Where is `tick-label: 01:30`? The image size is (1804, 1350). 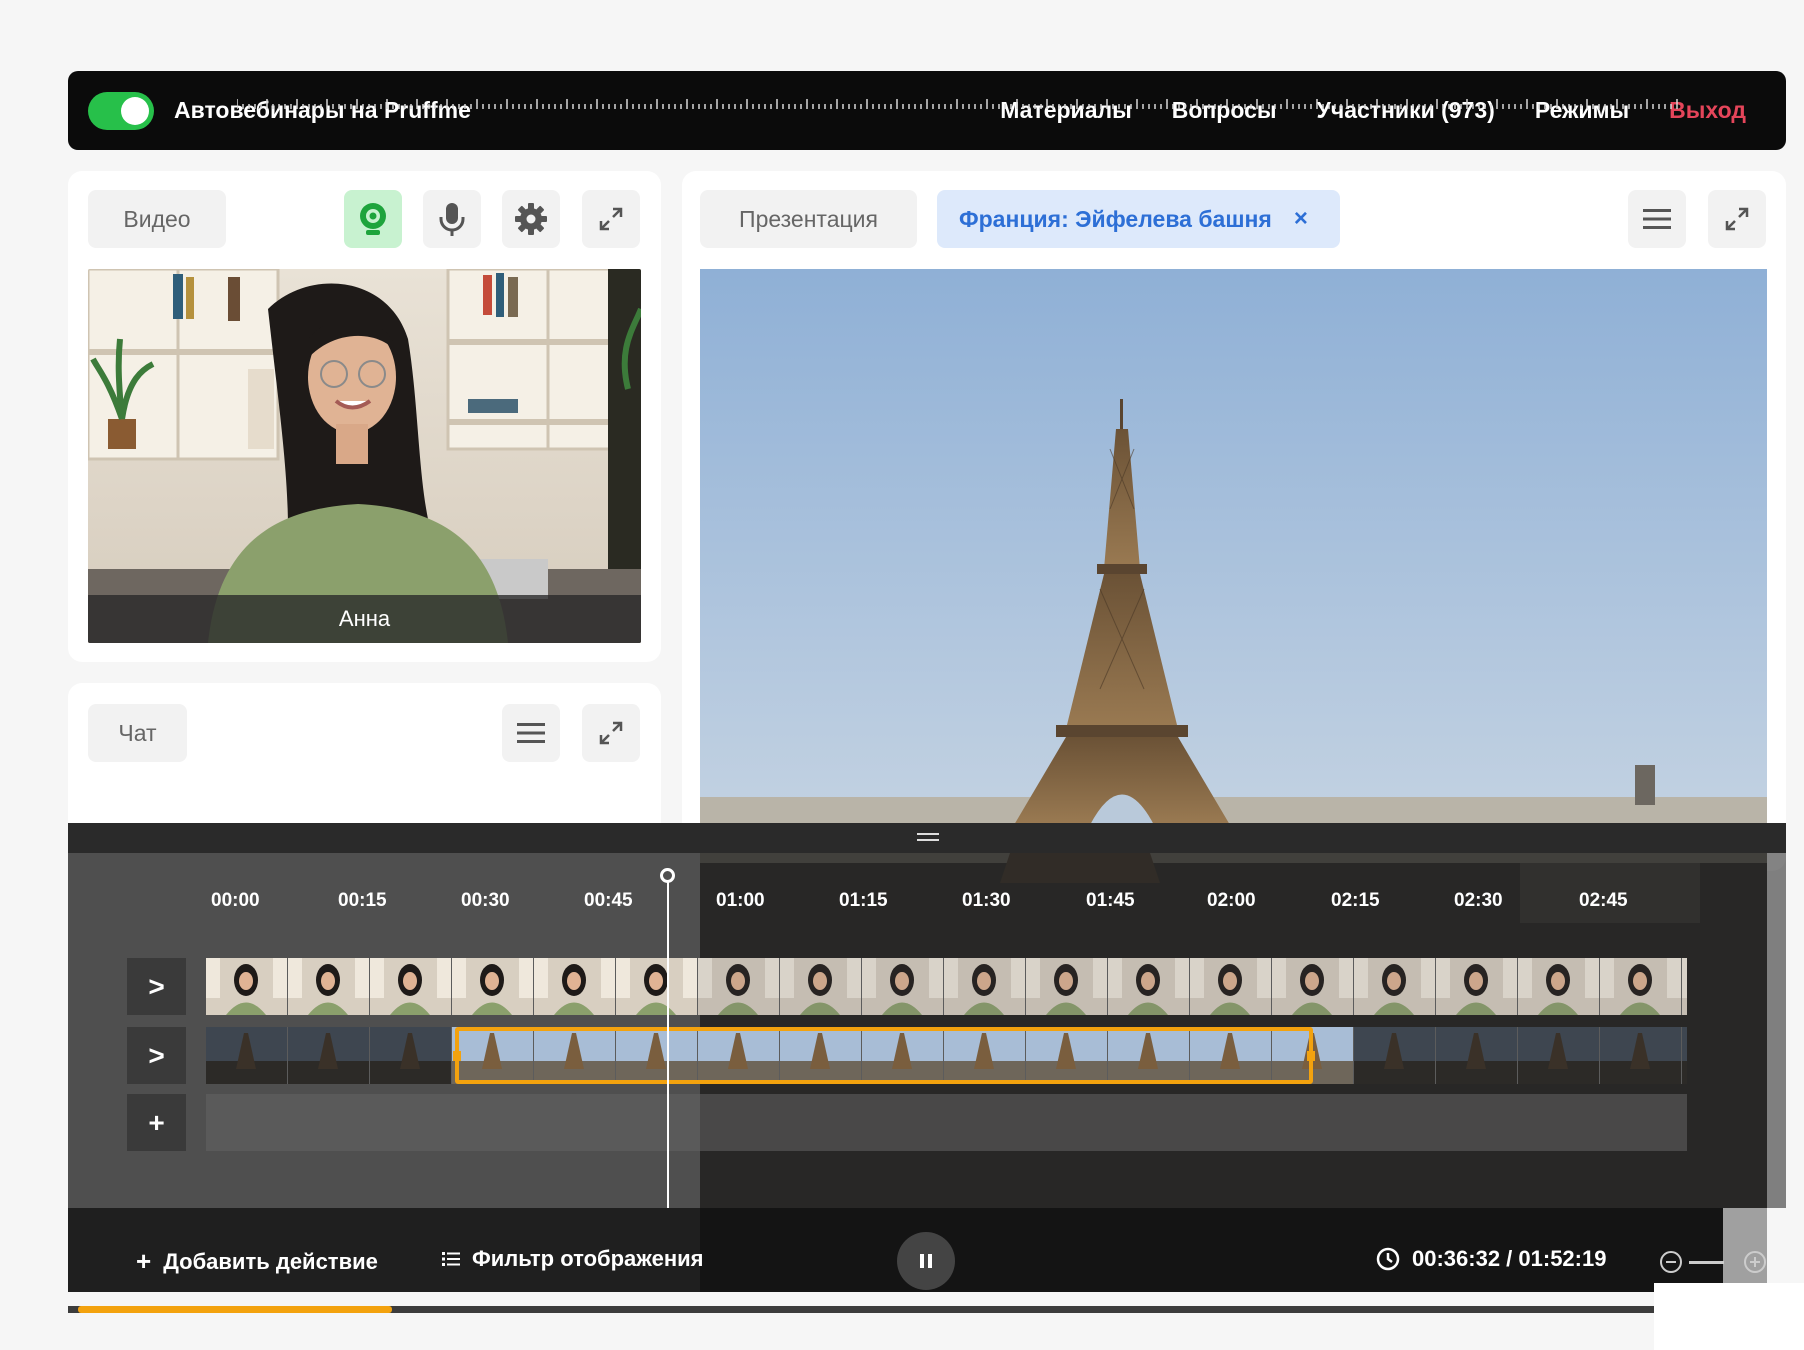 tick-label: 01:30 is located at coordinates (986, 900).